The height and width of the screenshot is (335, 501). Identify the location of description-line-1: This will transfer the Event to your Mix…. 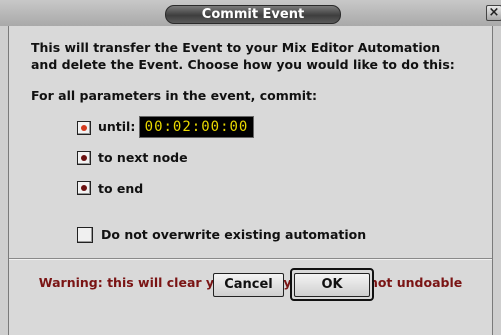
(236, 47).